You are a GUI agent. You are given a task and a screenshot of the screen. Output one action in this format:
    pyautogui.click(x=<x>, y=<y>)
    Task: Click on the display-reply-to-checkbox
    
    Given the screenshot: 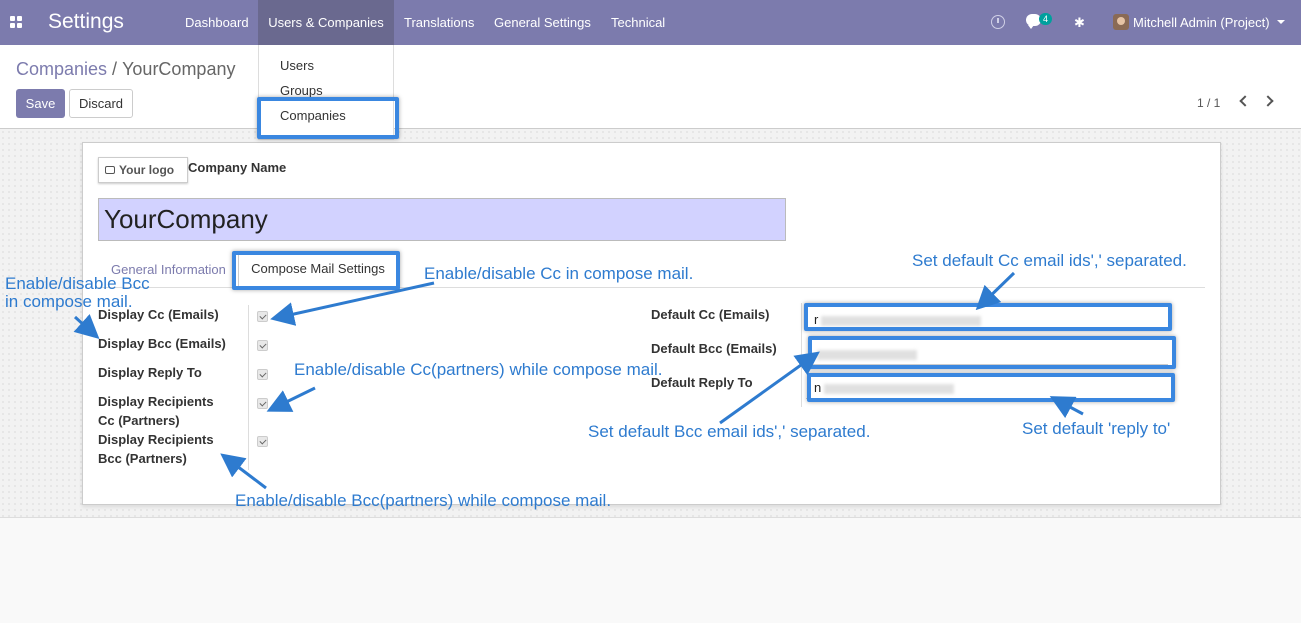 What is the action you would take?
    pyautogui.click(x=262, y=374)
    